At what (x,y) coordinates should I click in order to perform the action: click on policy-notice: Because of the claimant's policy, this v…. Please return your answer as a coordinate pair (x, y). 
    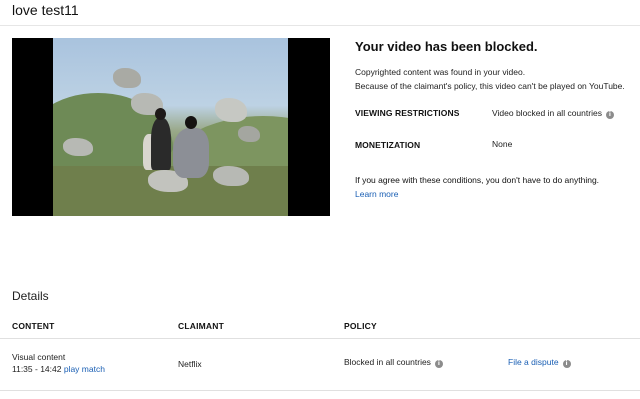
    Looking at the image, I should click on (490, 86).